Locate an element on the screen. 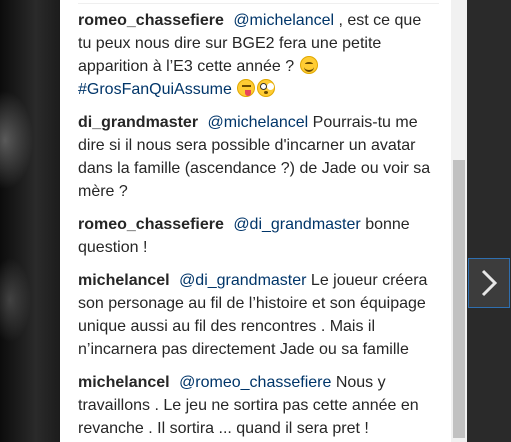 Image resolution: width=511 pixels, height=442 pixels. smiling-face-emoji-icon is located at coordinates (308, 65).